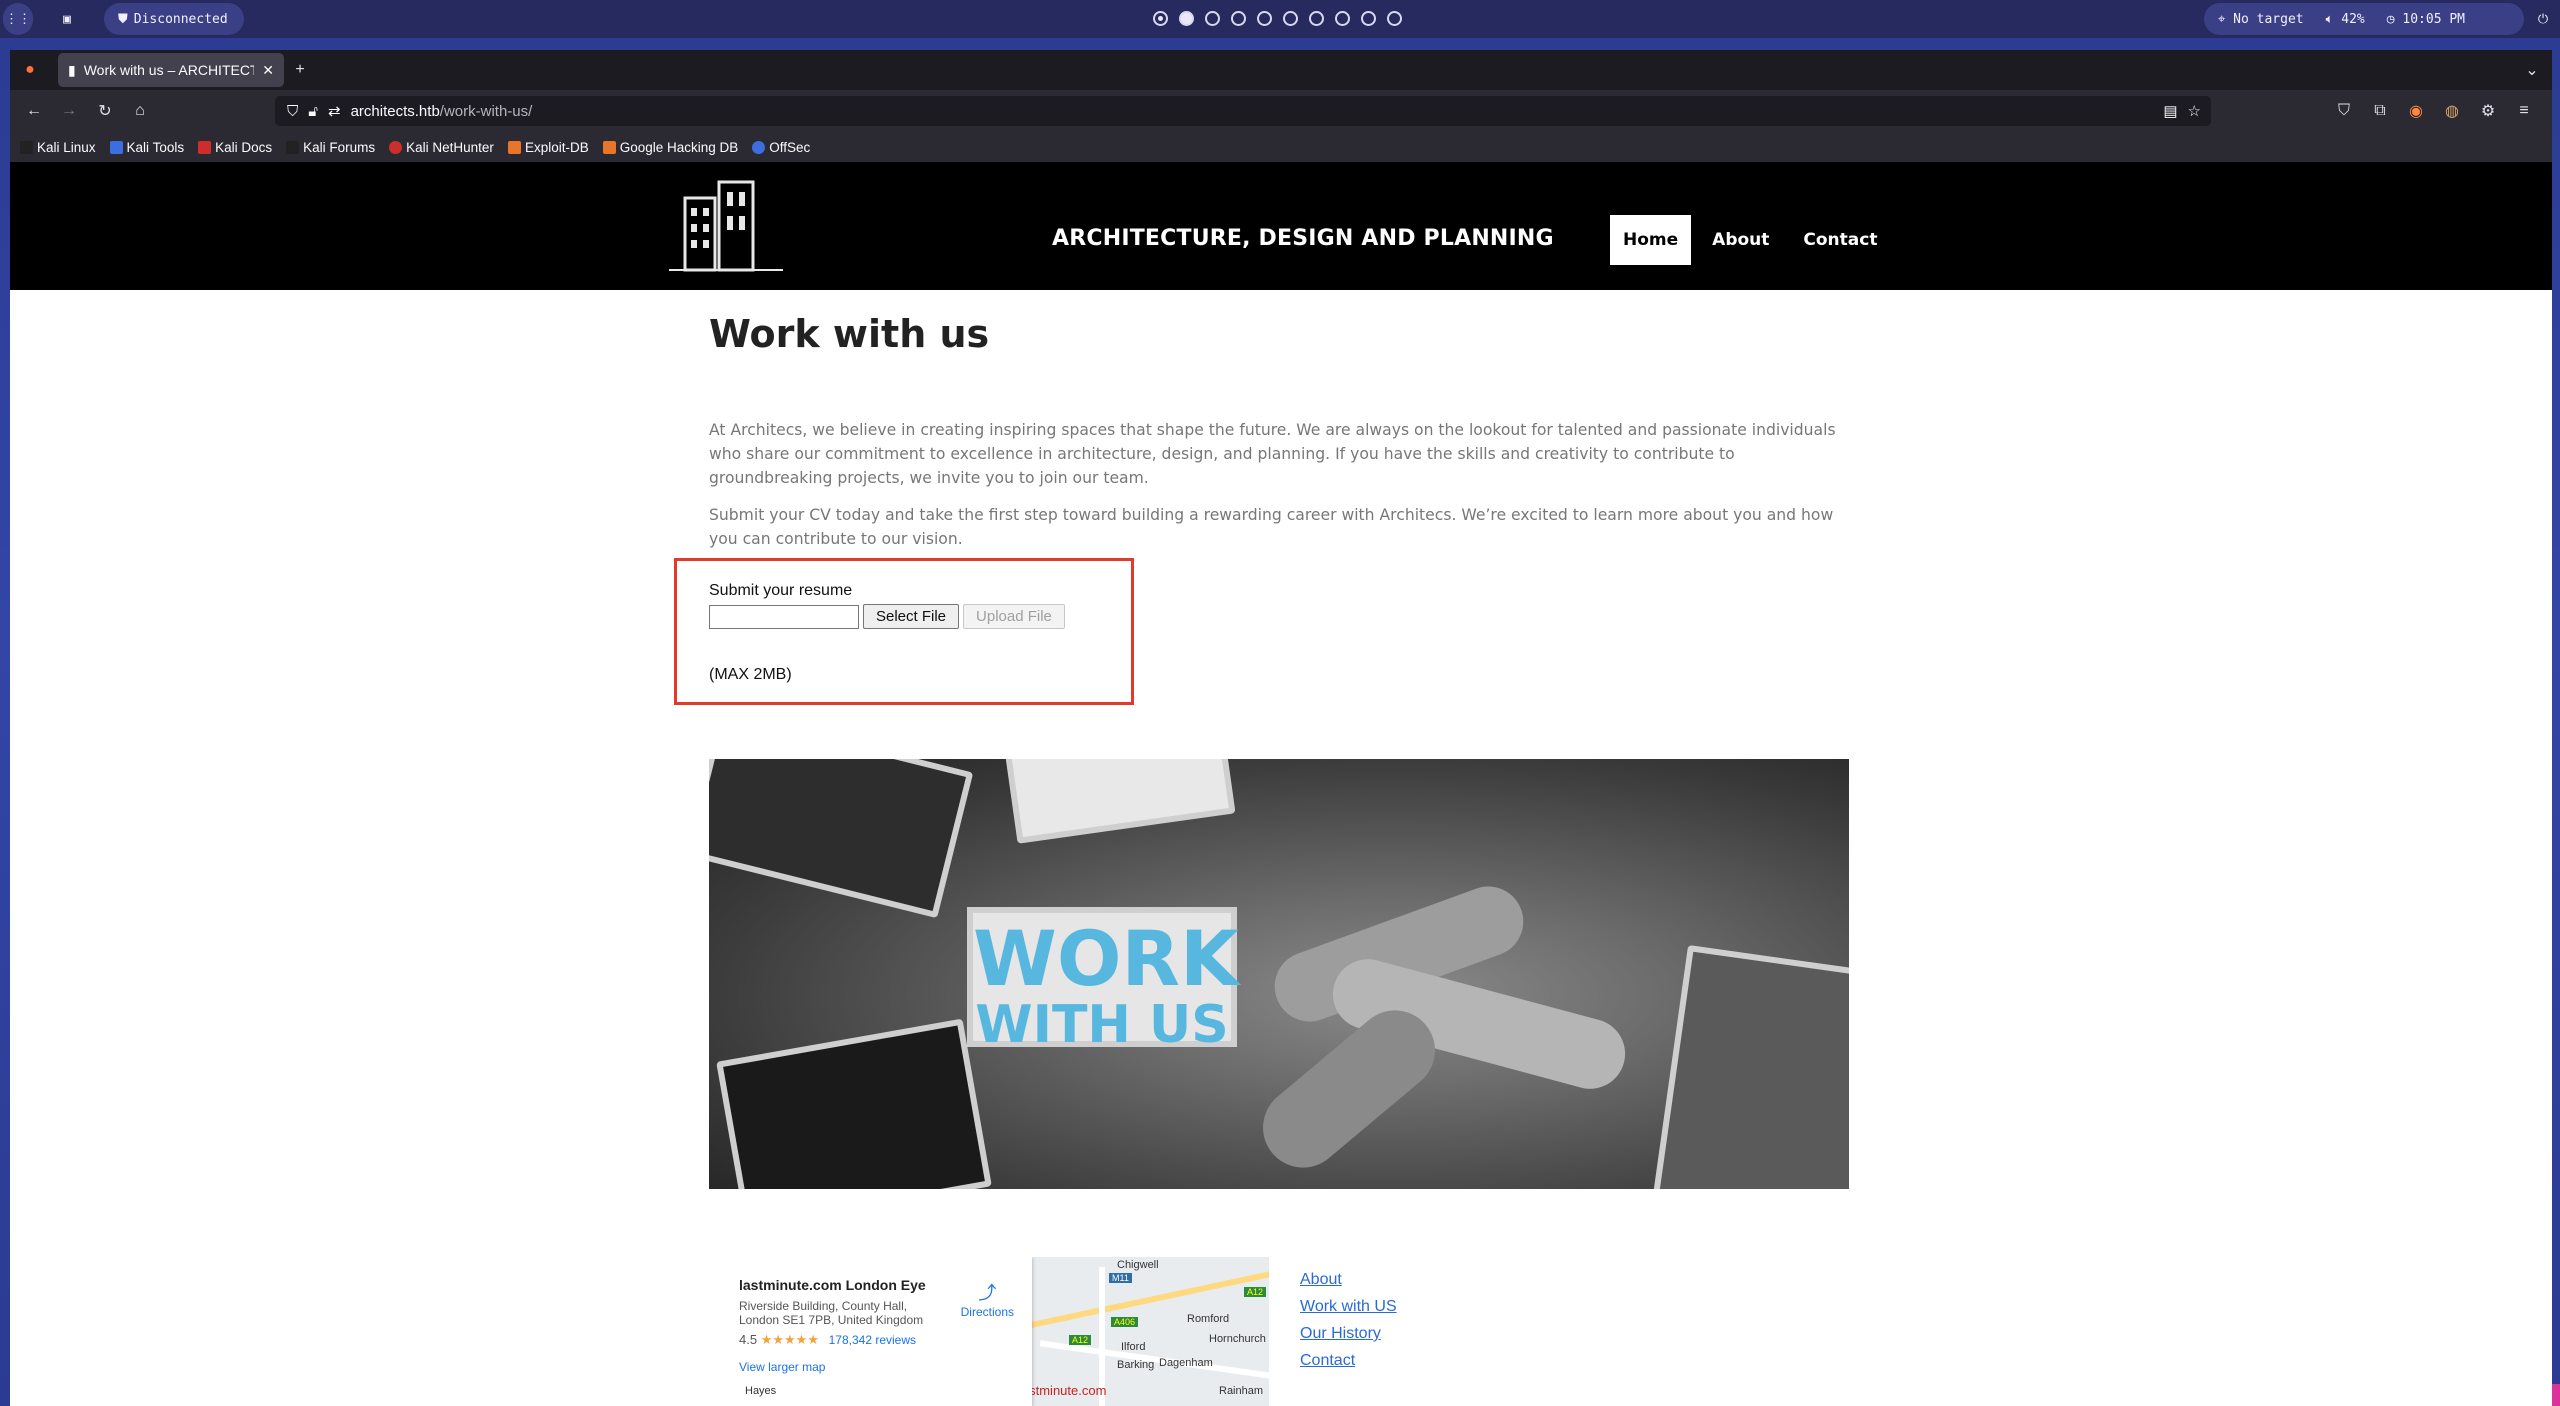 This screenshot has height=1406, width=2560. What do you see at coordinates (609, 147) in the screenshot?
I see `ghdb-icon` at bounding box center [609, 147].